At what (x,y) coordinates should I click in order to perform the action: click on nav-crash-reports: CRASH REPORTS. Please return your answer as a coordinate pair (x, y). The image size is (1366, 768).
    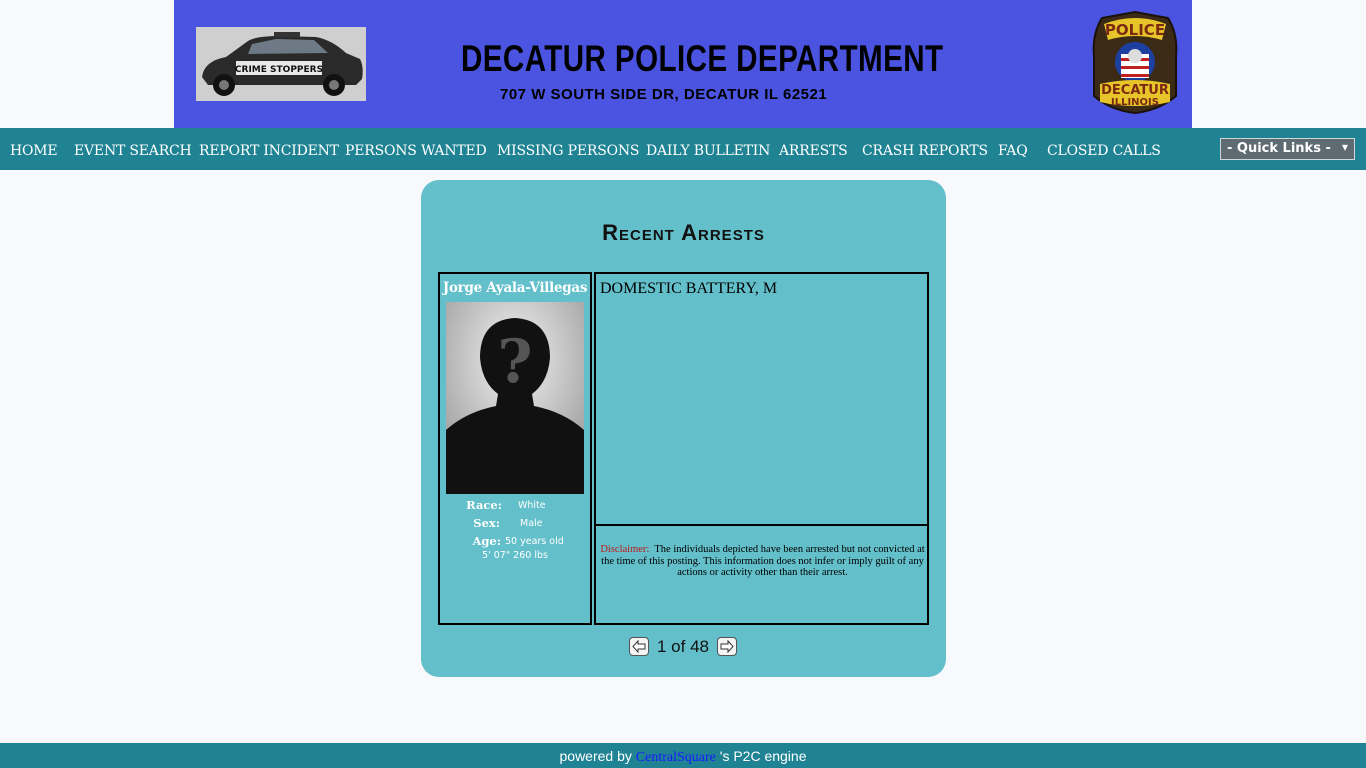
    Looking at the image, I should click on (925, 151).